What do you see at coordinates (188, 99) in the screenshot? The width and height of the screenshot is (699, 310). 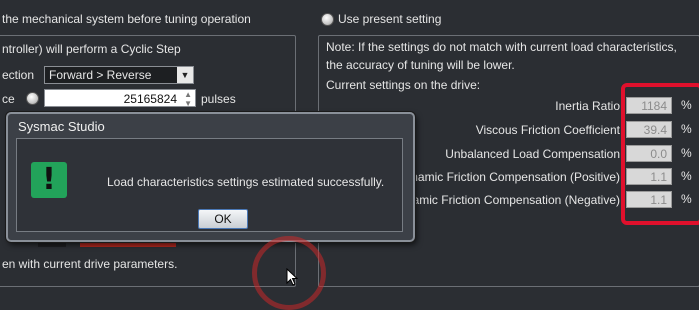 I see `spinner-icon: ▲ ▼` at bounding box center [188, 99].